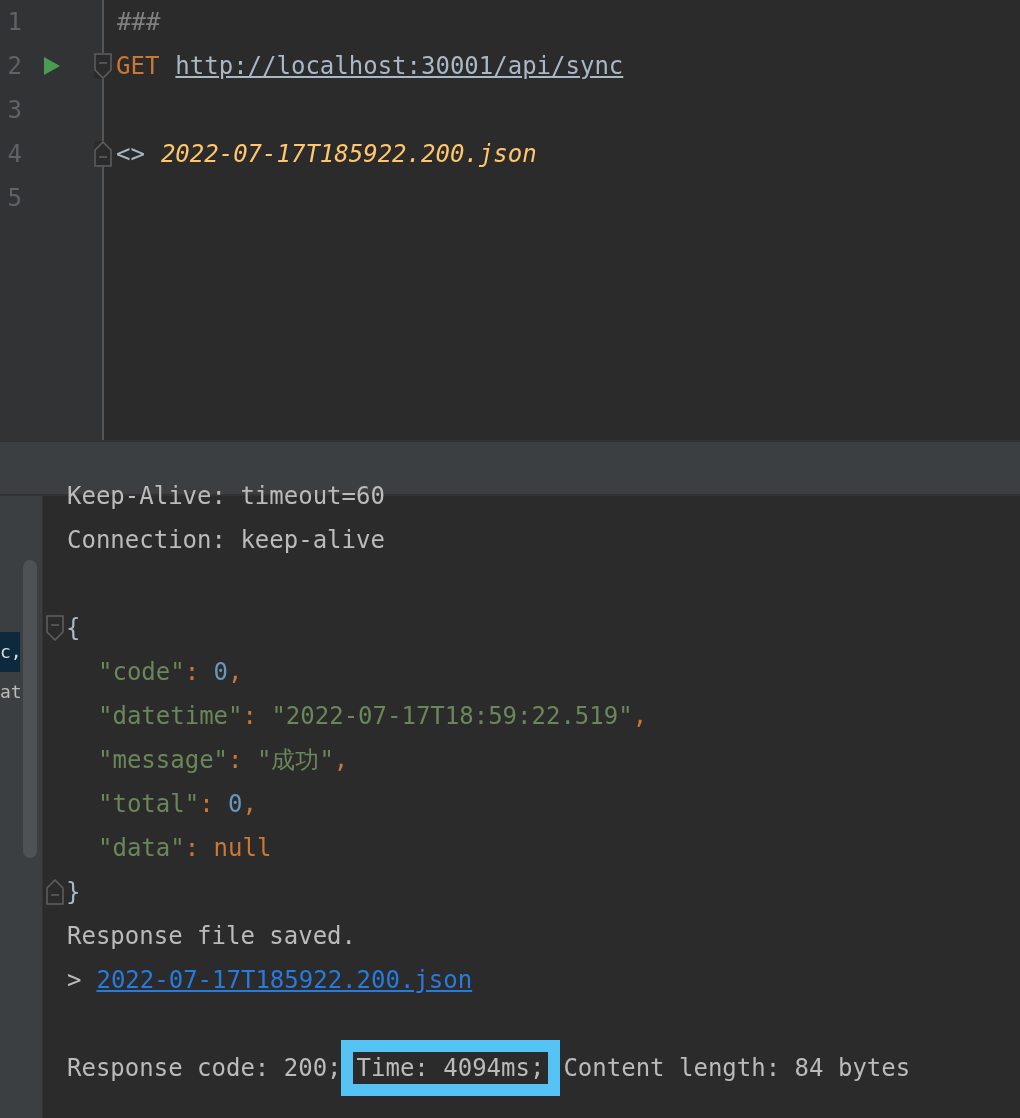 The image size is (1020, 1118). What do you see at coordinates (170, 672) in the screenshot?
I see `json-field: "code": 0,` at bounding box center [170, 672].